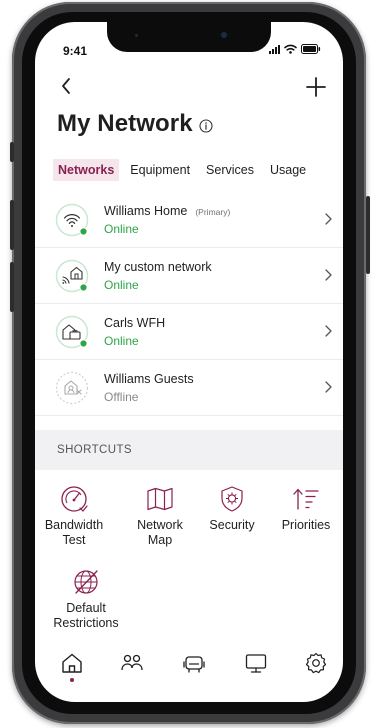 The width and height of the screenshot is (378, 728). Describe the element at coordinates (189, 37) in the screenshot. I see `notch` at that location.